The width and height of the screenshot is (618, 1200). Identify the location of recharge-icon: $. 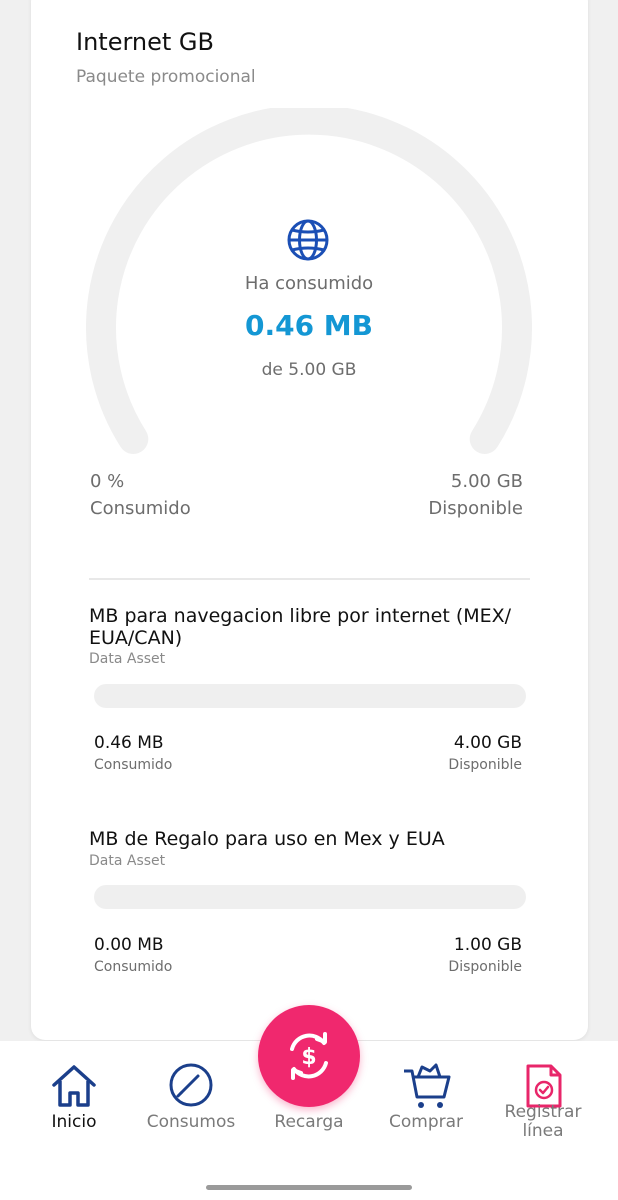
(309, 1056).